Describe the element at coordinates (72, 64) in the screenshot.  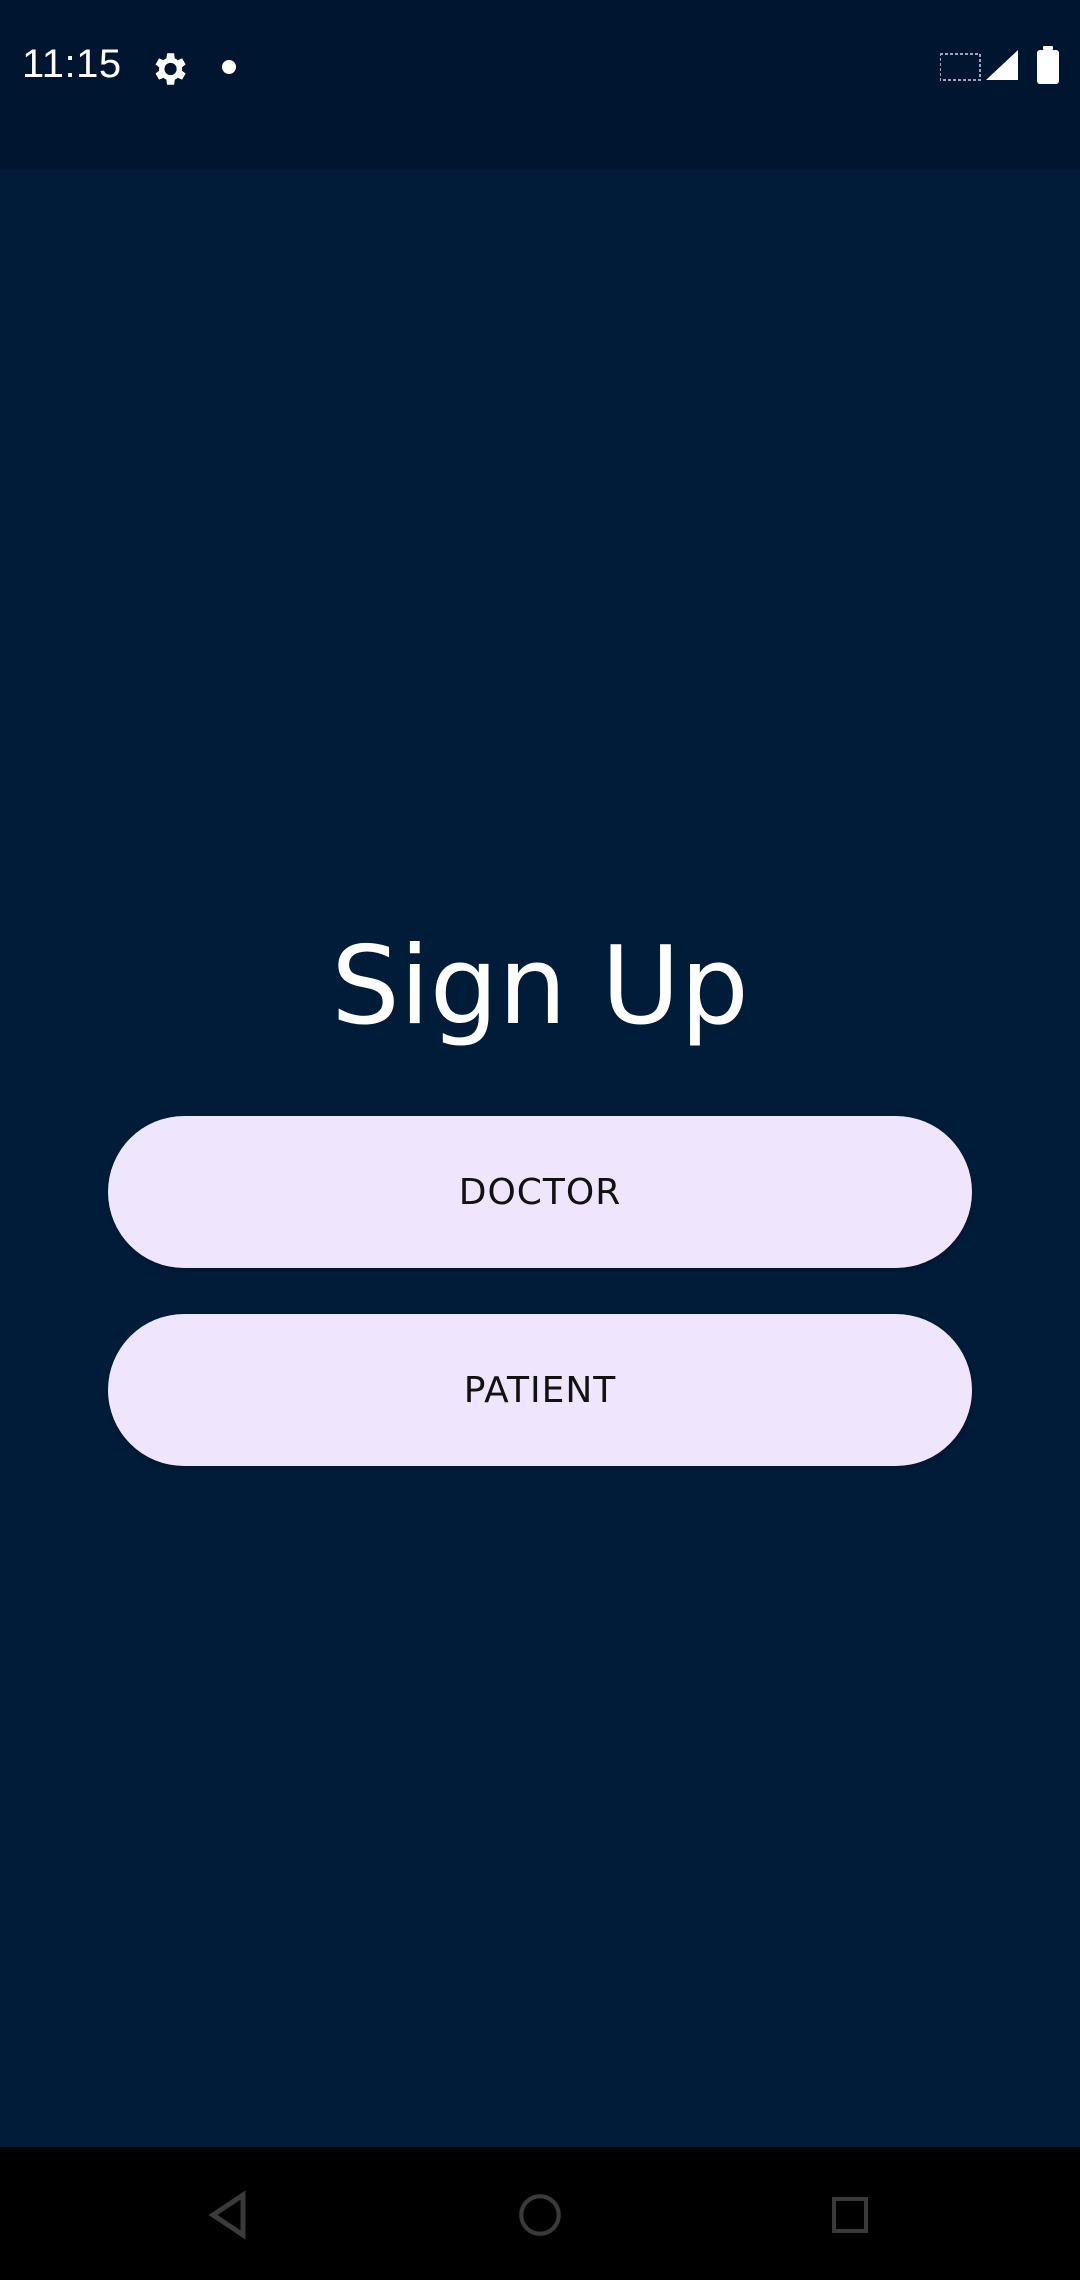
I see `status-time: 11:15` at that location.